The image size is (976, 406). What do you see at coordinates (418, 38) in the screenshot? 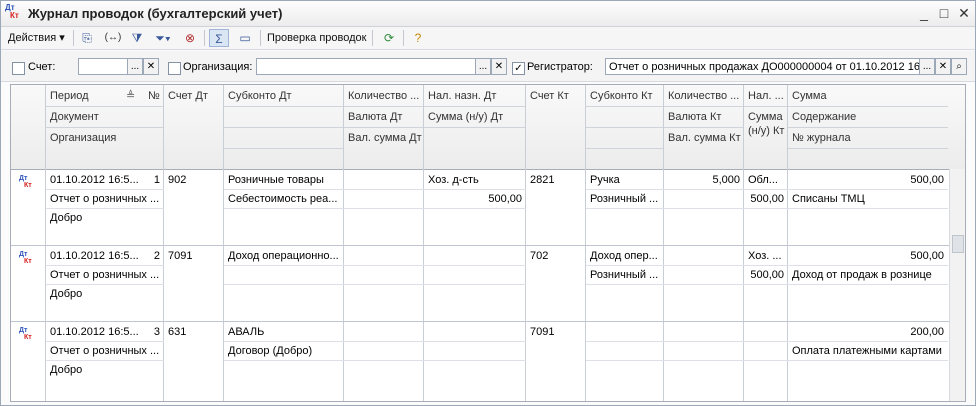
I see `help-icon: ?` at bounding box center [418, 38].